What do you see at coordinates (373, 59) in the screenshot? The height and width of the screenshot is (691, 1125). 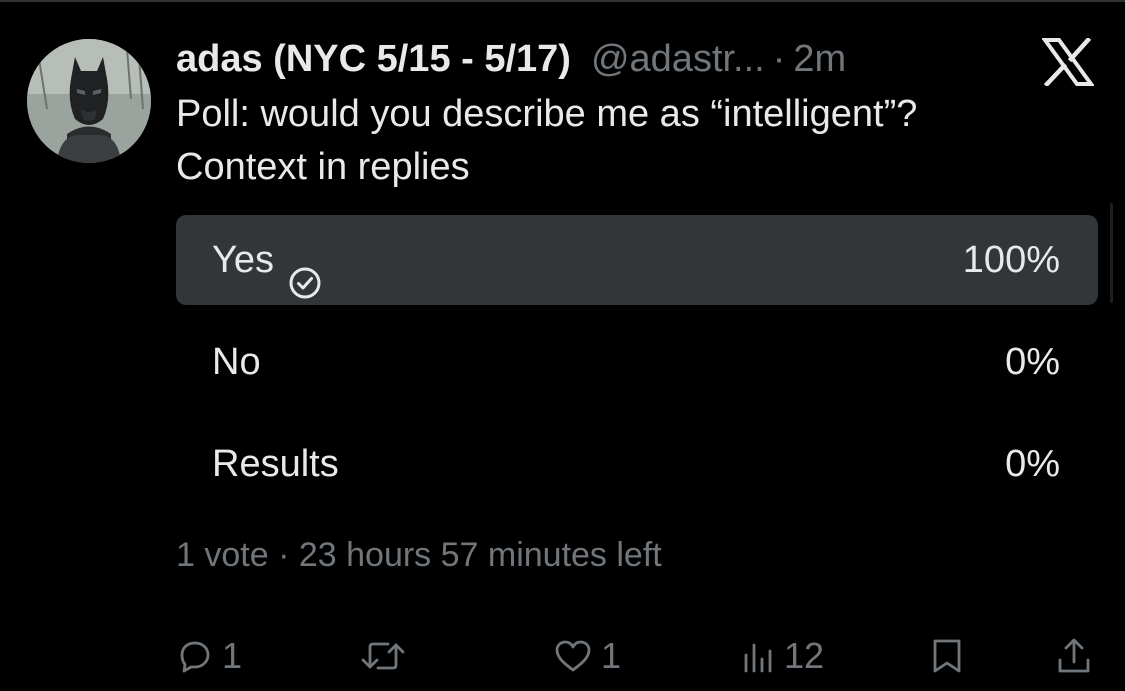 I see `author-name: adas (NYC 5/15 - 5/17)` at bounding box center [373, 59].